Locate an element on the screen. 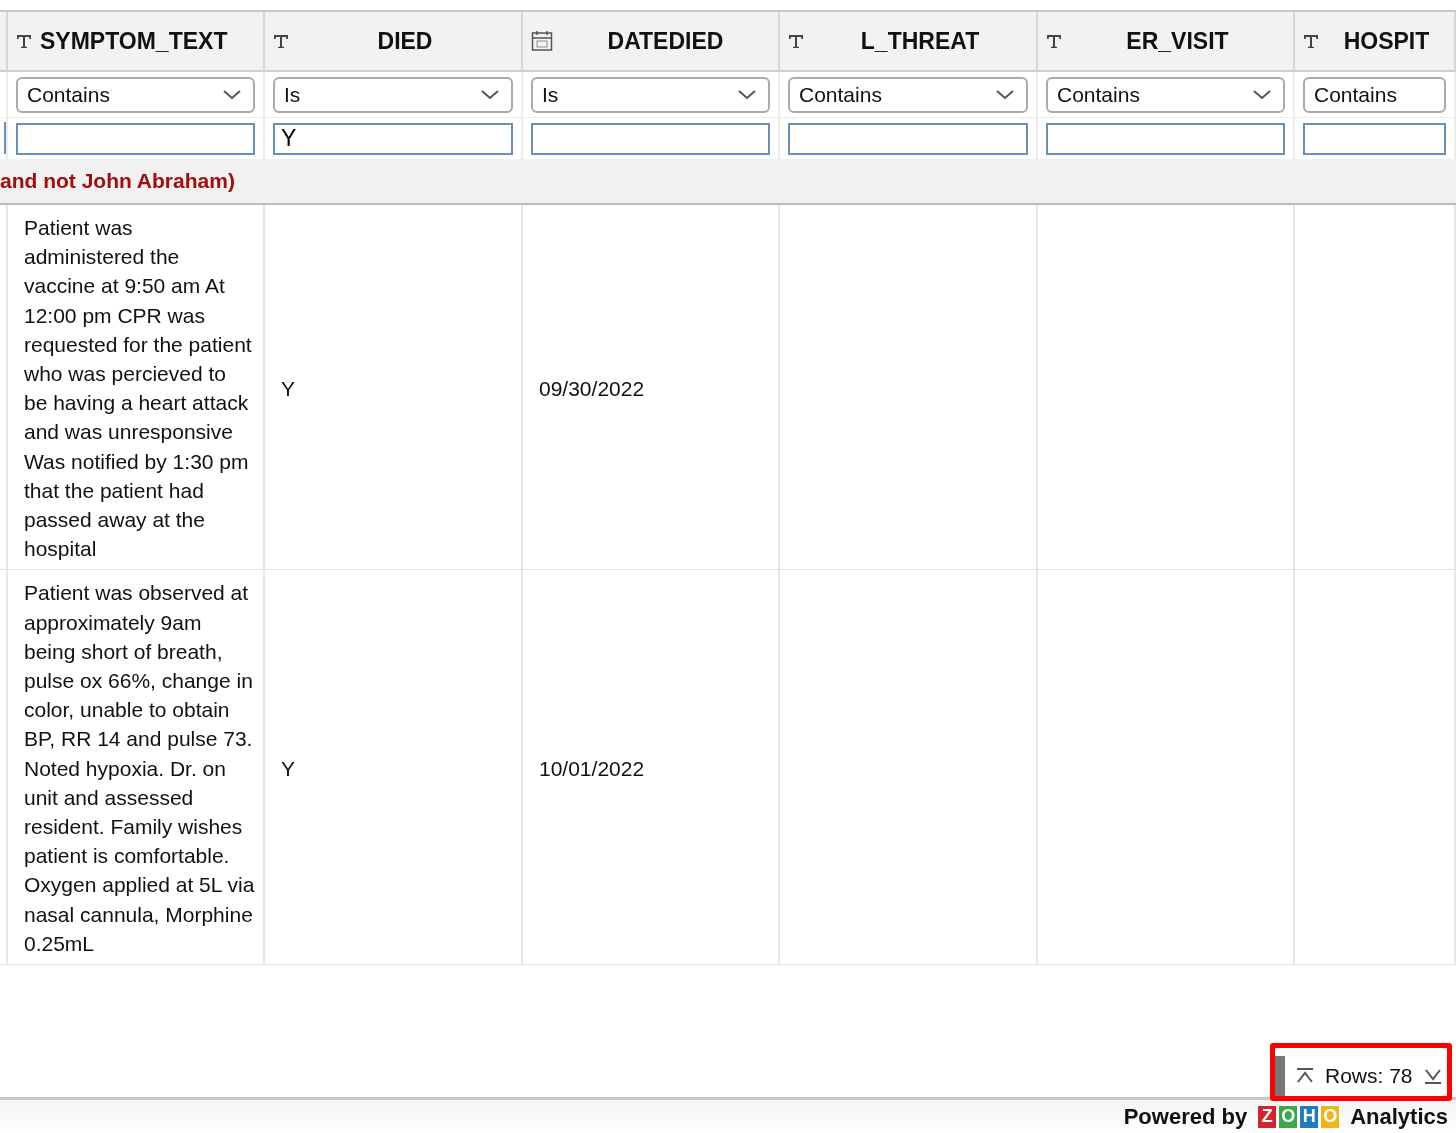  column-header: DIED is located at coordinates (405, 41).